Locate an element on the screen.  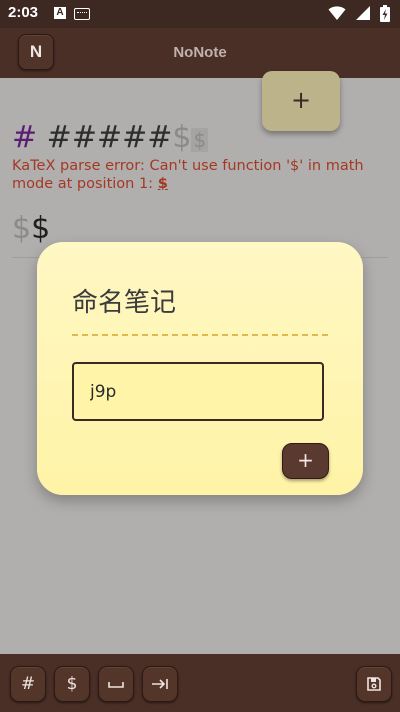
tab-icon is located at coordinates (160, 684).